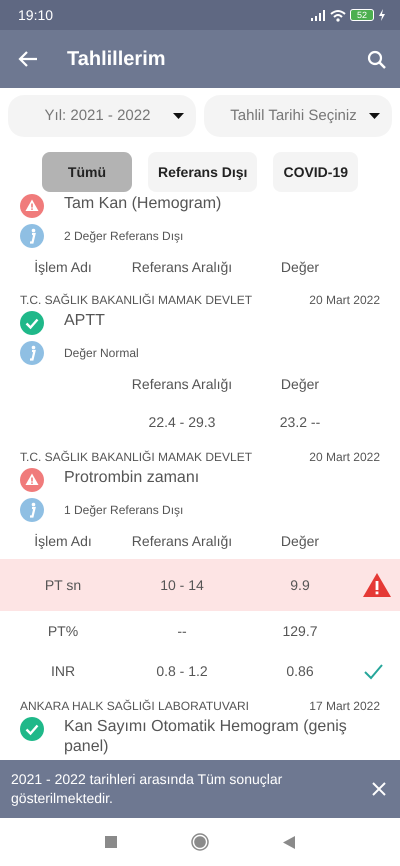 Image resolution: width=400 pixels, height=866 pixels. Describe the element at coordinates (222, 737) in the screenshot. I see `test-name: Kan Sayımı Otomatik Hemogram (geniş panel)` at that location.